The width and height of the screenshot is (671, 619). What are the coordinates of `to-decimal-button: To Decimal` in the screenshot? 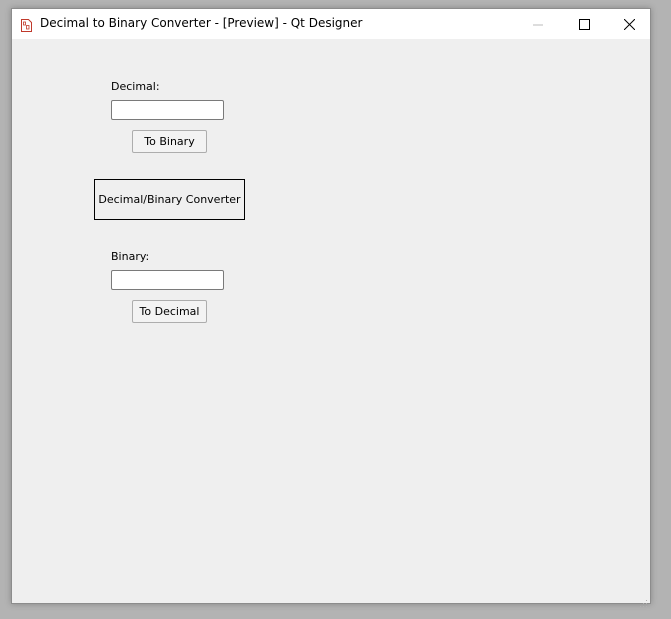 It's located at (169, 311).